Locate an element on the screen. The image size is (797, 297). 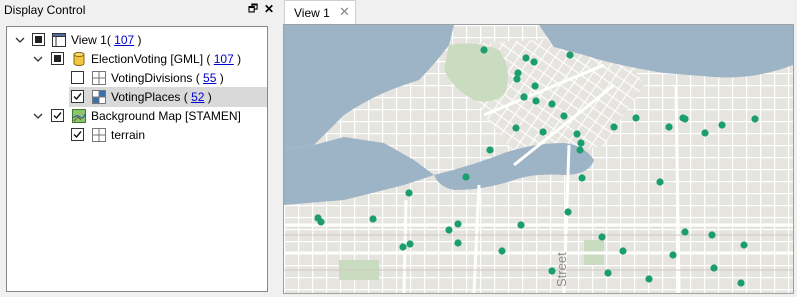
divisions-count-link: 55 is located at coordinates (209, 78).